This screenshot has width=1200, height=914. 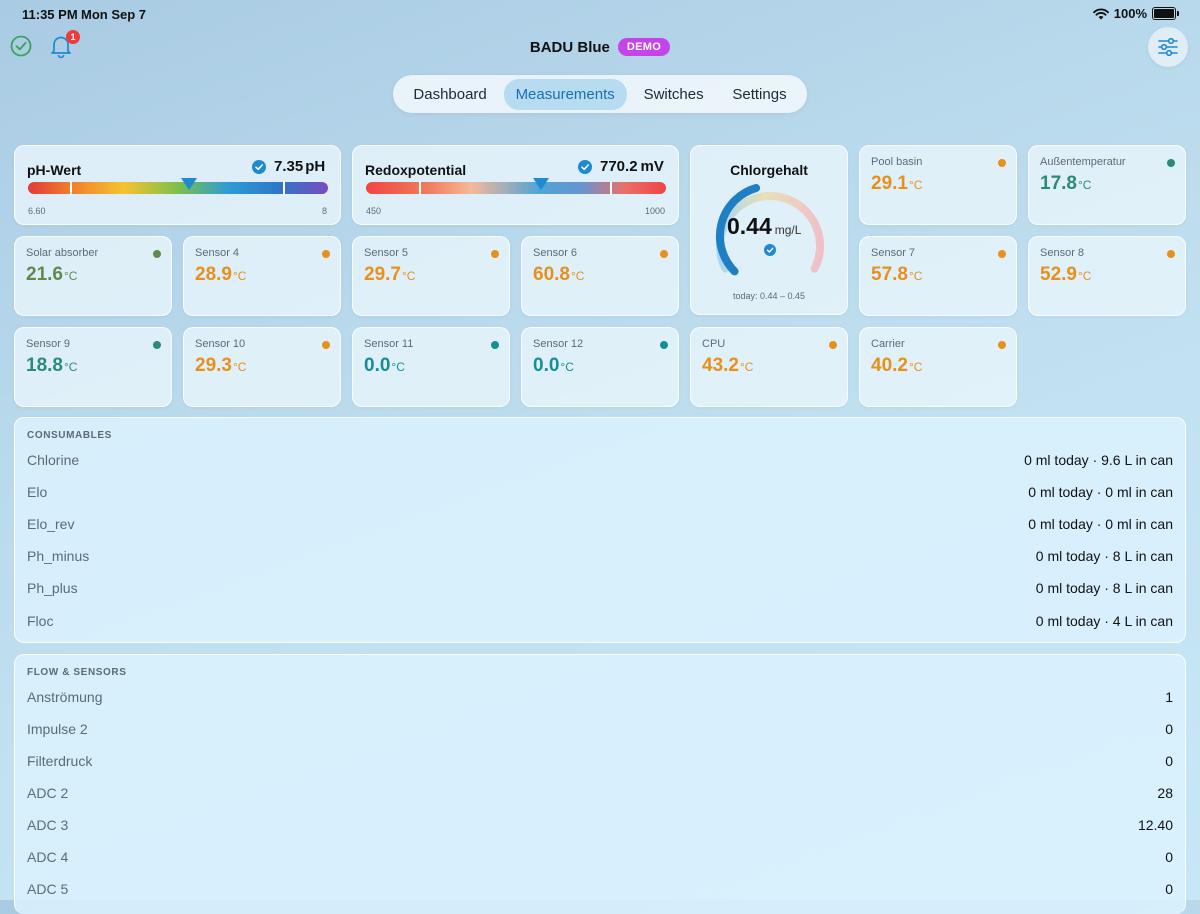 I want to click on redox-value-group: 770.2 mV, so click(x=632, y=166).